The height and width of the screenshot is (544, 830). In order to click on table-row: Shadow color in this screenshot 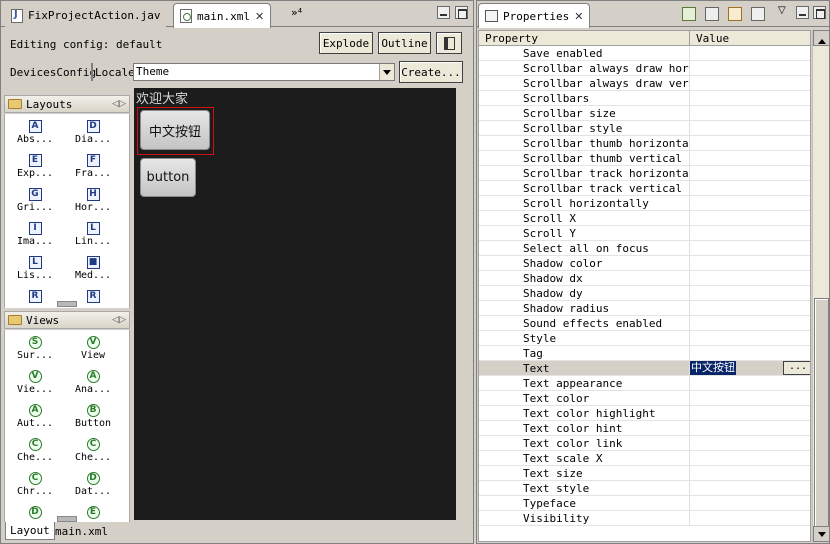, I will do `click(644, 263)`.